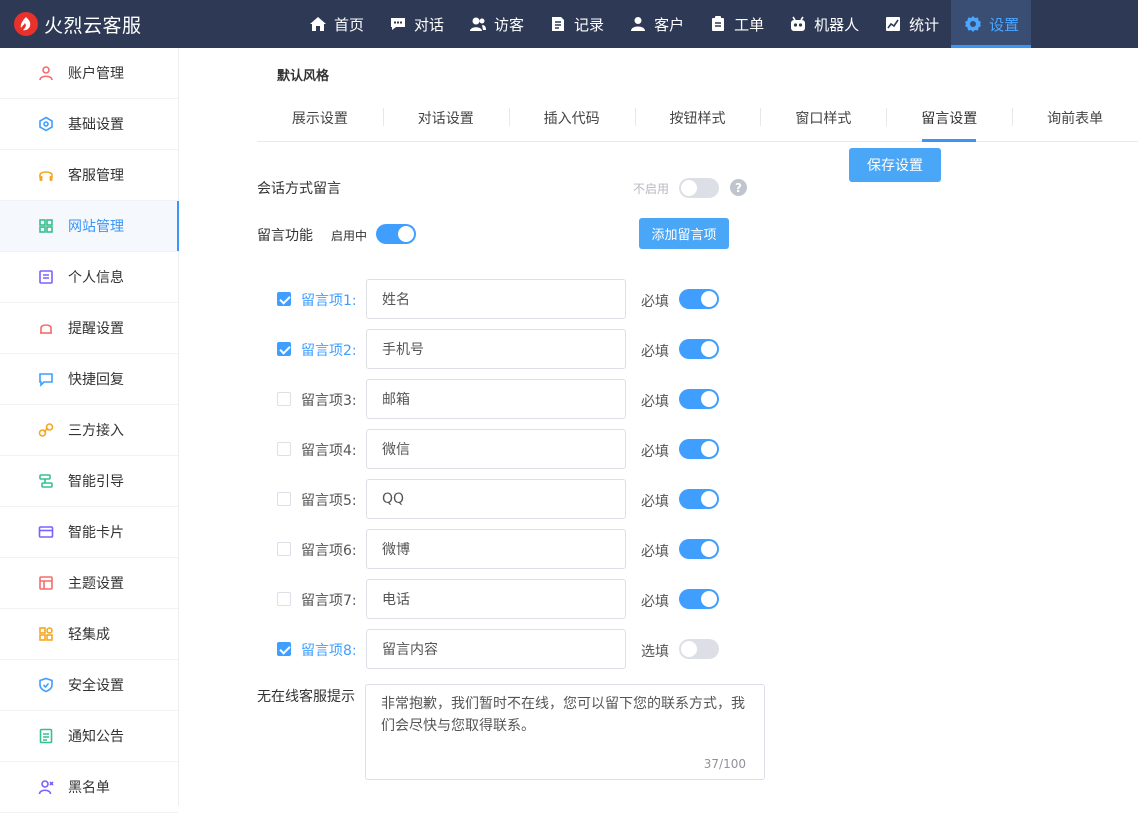 This screenshot has height=813, width=1138. What do you see at coordinates (949, 118) in the screenshot?
I see `tab-6: 留言设置` at bounding box center [949, 118].